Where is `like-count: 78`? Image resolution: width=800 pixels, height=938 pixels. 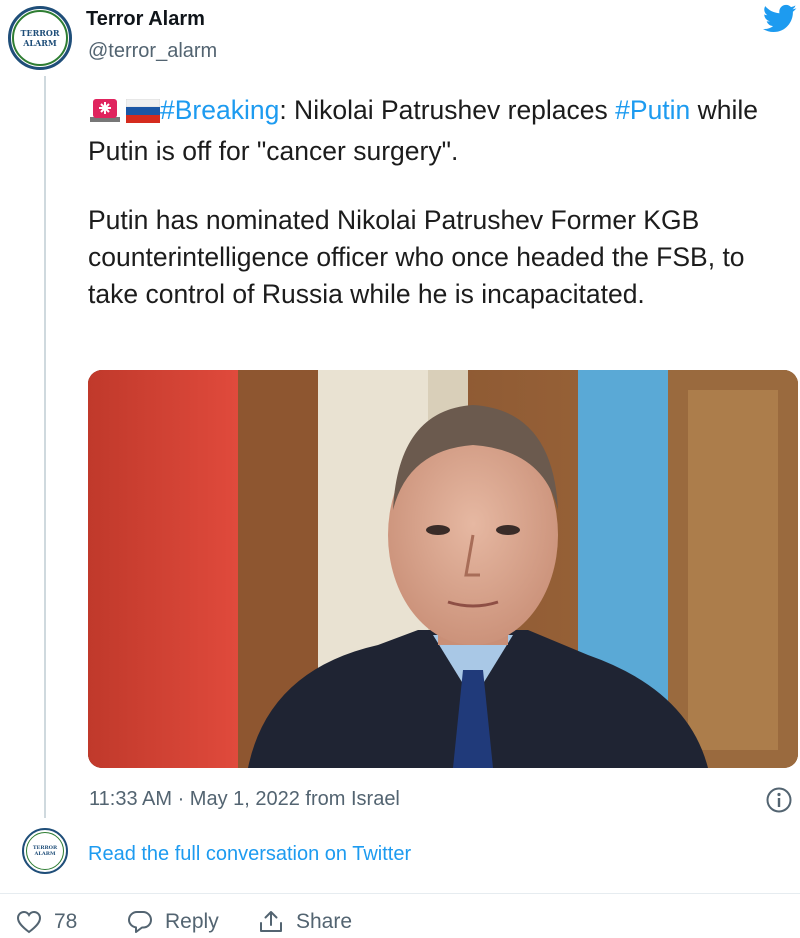 like-count: 78 is located at coordinates (66, 921).